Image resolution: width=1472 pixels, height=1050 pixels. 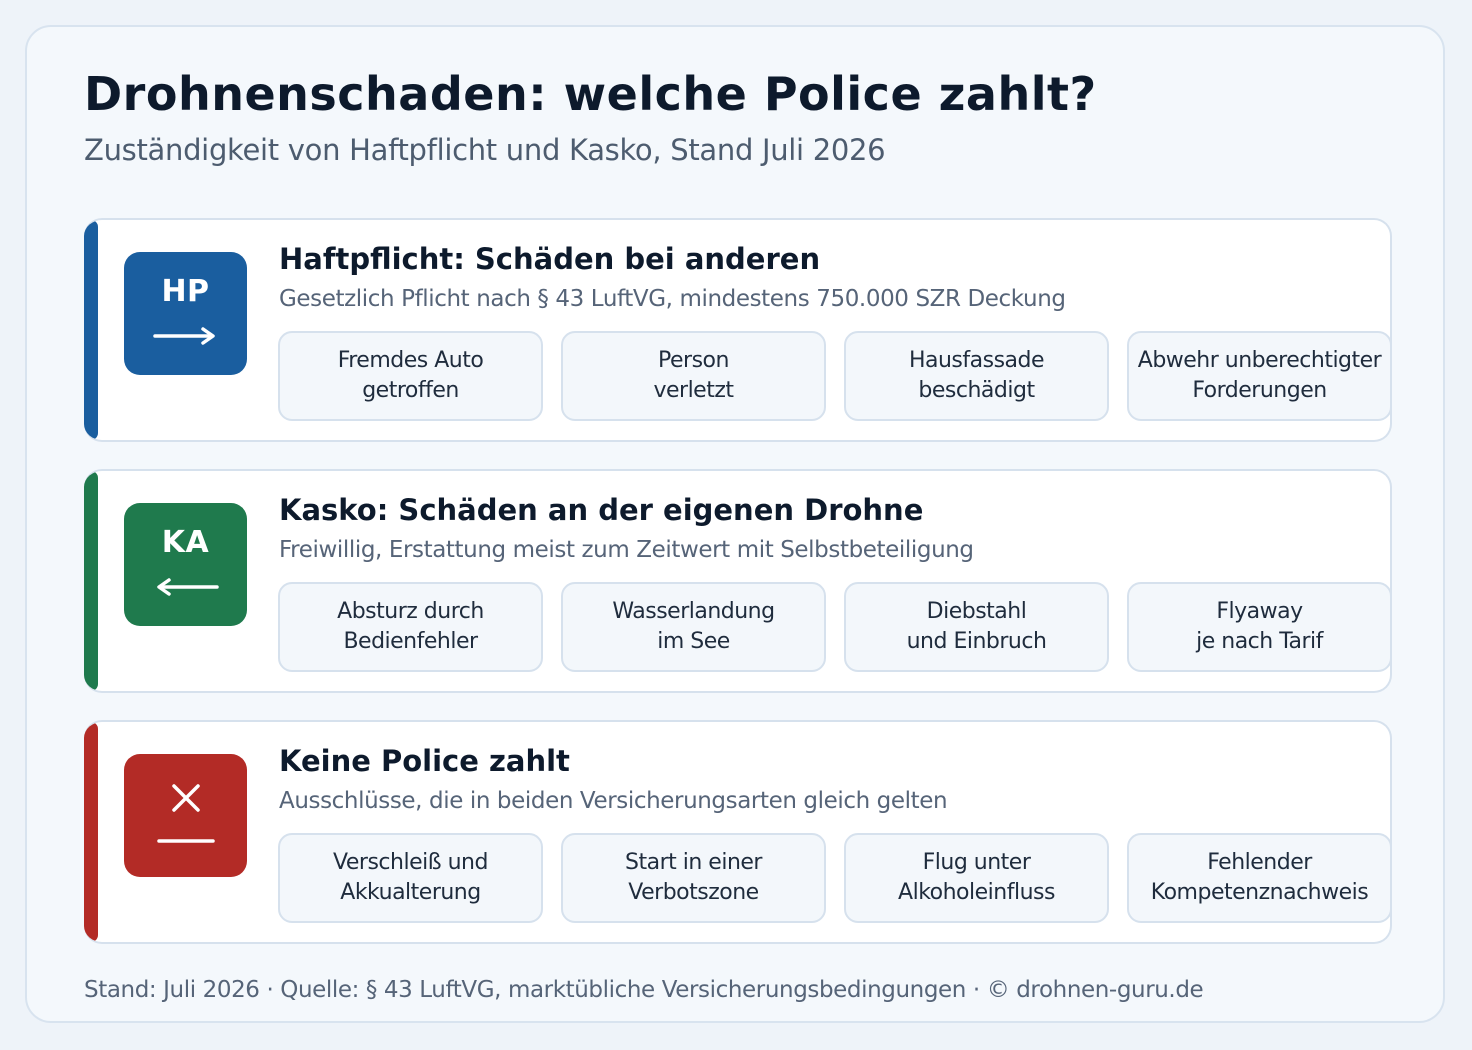 What do you see at coordinates (976, 611) in the screenshot?
I see `chip-line: Diebstahl` at bounding box center [976, 611].